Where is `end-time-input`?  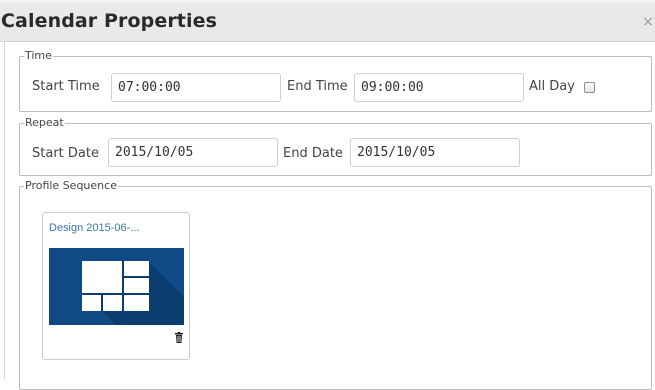 end-time-input is located at coordinates (439, 87).